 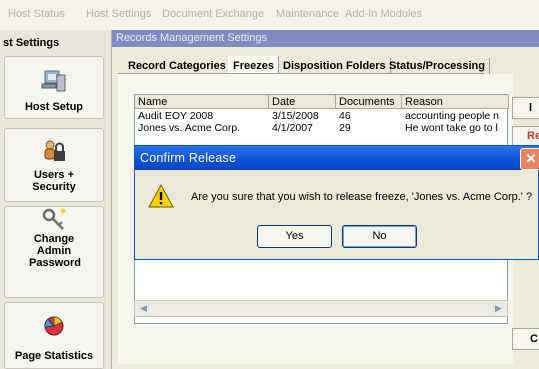 What do you see at coordinates (54, 356) in the screenshot?
I see `sidebar-item-label: Page Statistics` at bounding box center [54, 356].